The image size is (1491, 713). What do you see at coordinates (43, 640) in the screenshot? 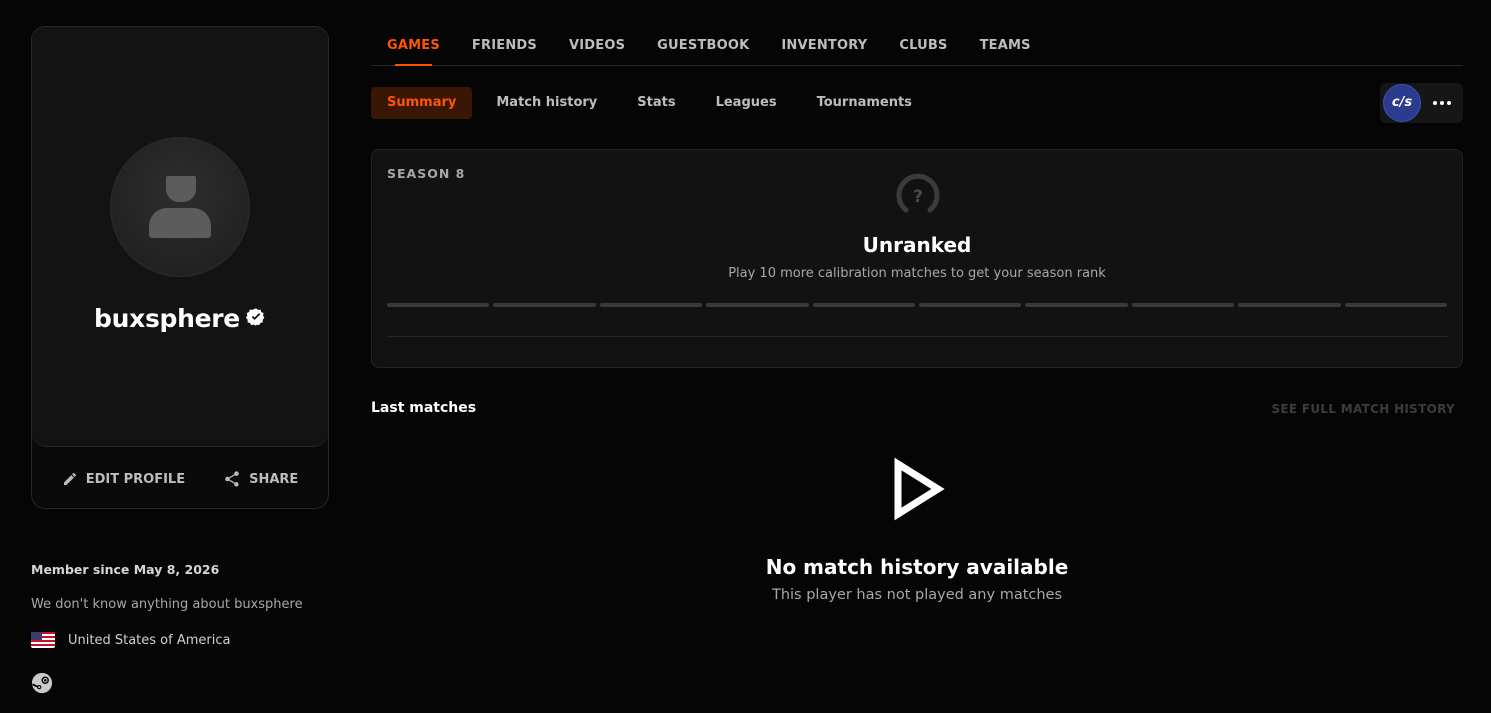
I see `us-flag-icon` at bounding box center [43, 640].